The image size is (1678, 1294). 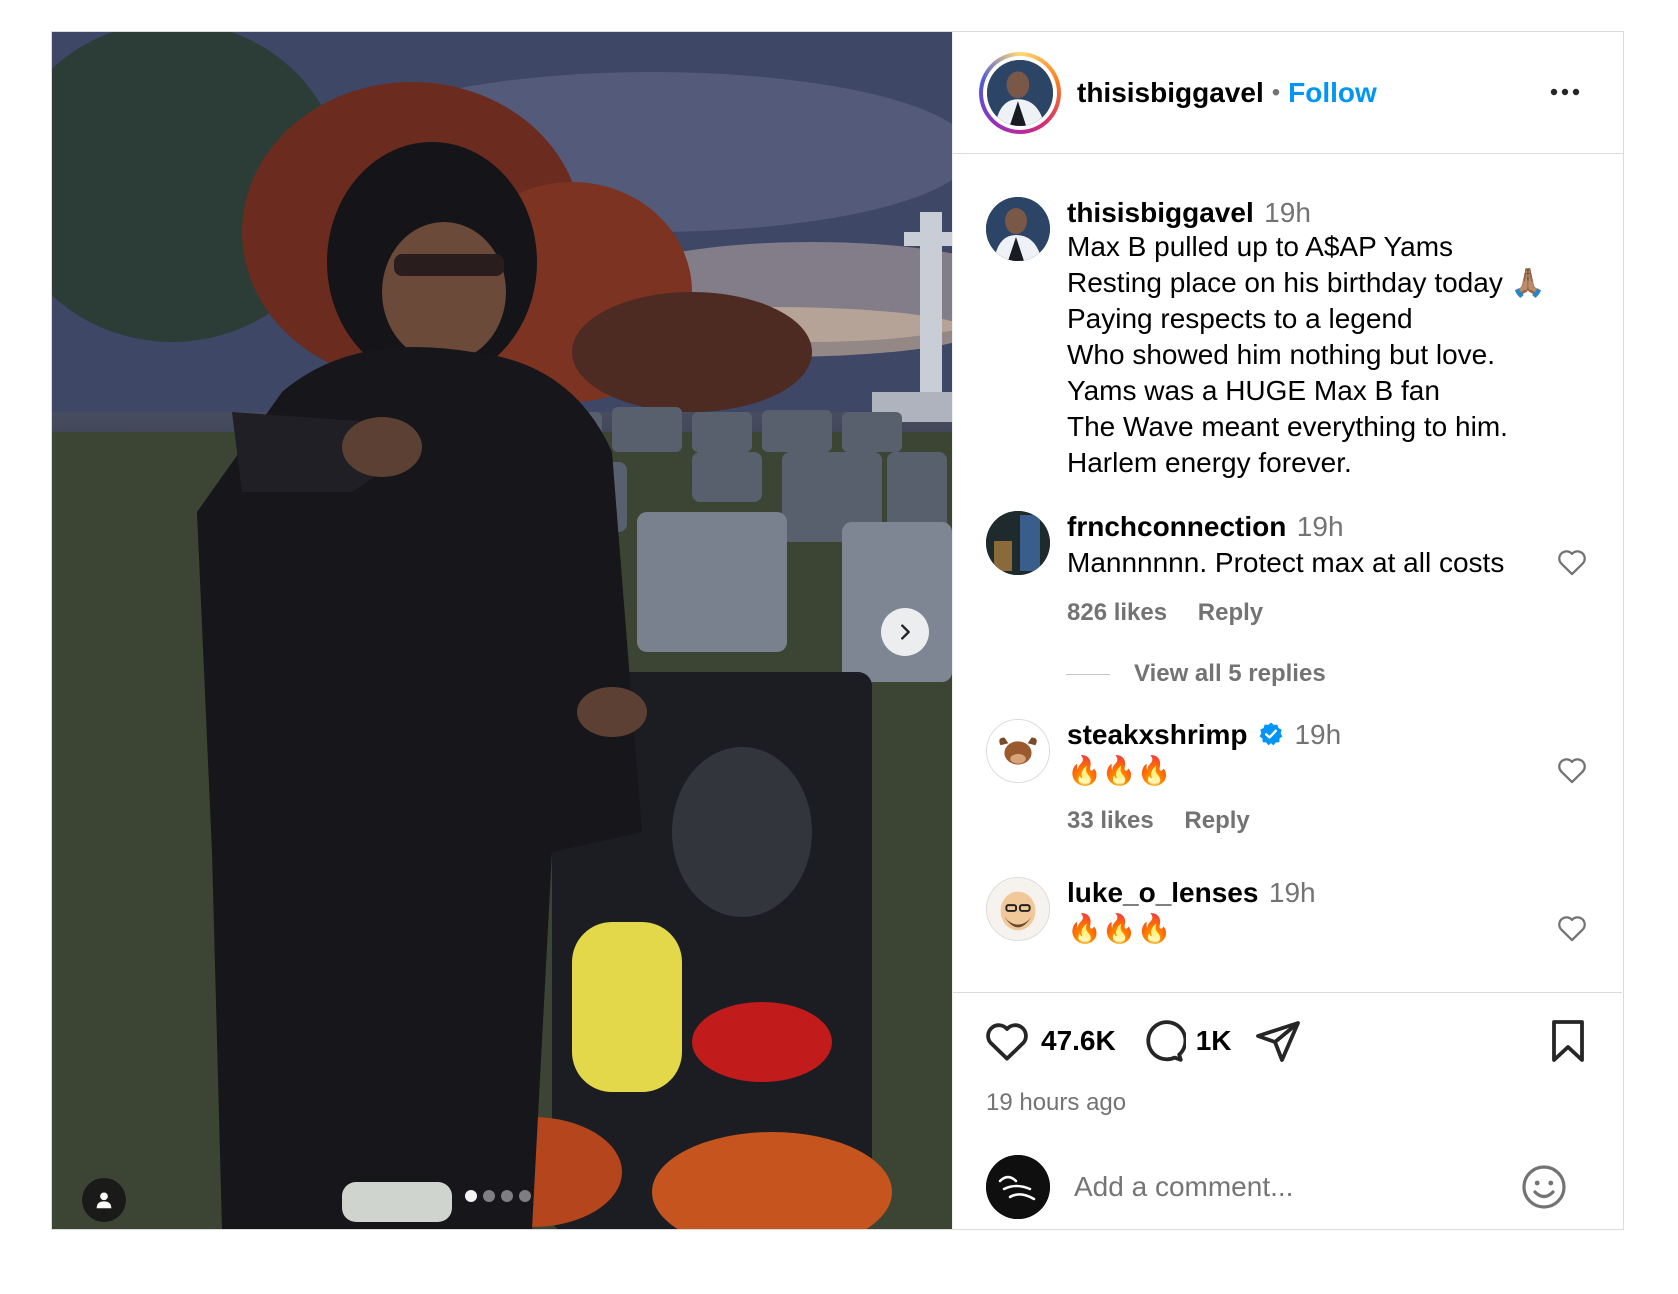 I want to click on current-user-avatar, so click(x=1018, y=1187).